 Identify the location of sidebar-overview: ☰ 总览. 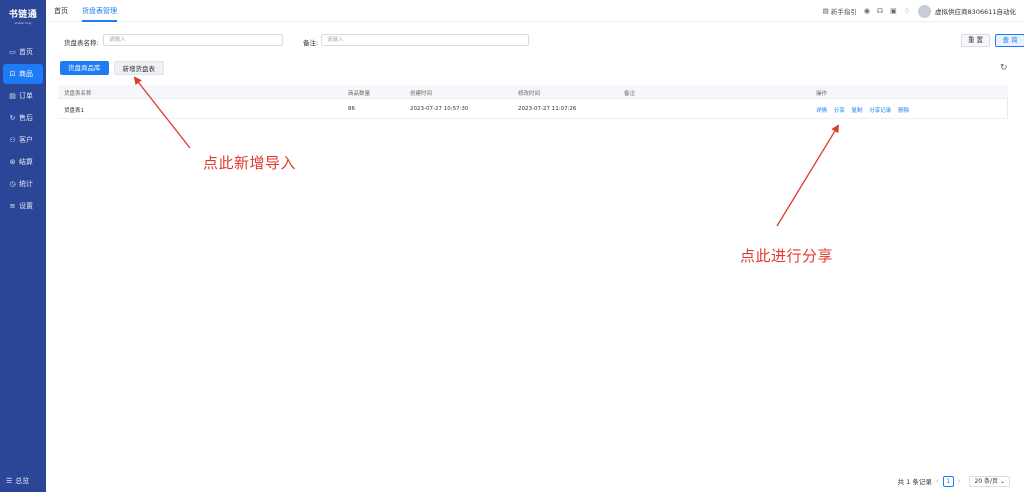
(17, 481).